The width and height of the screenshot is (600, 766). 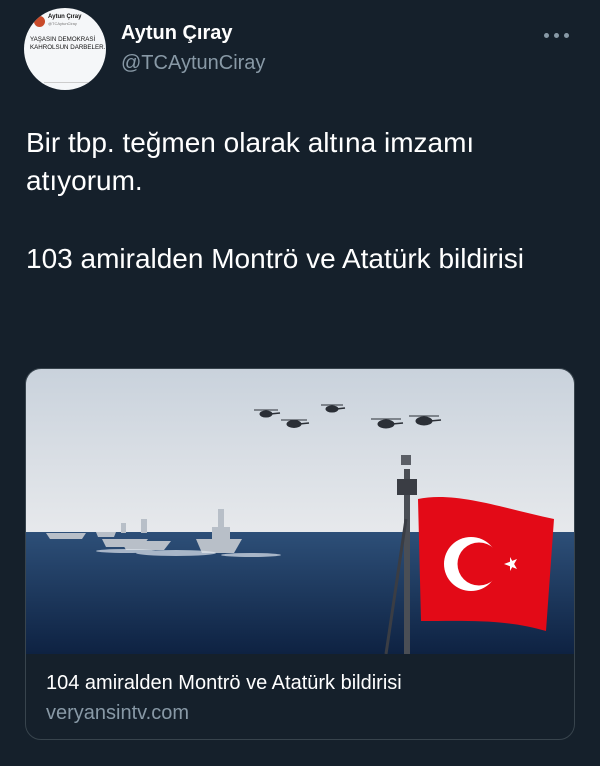 I want to click on avatar-mini-text: YAŞASIN DEMOKRASİ KAHROLSUN DARBELER., so click(x=68, y=43).